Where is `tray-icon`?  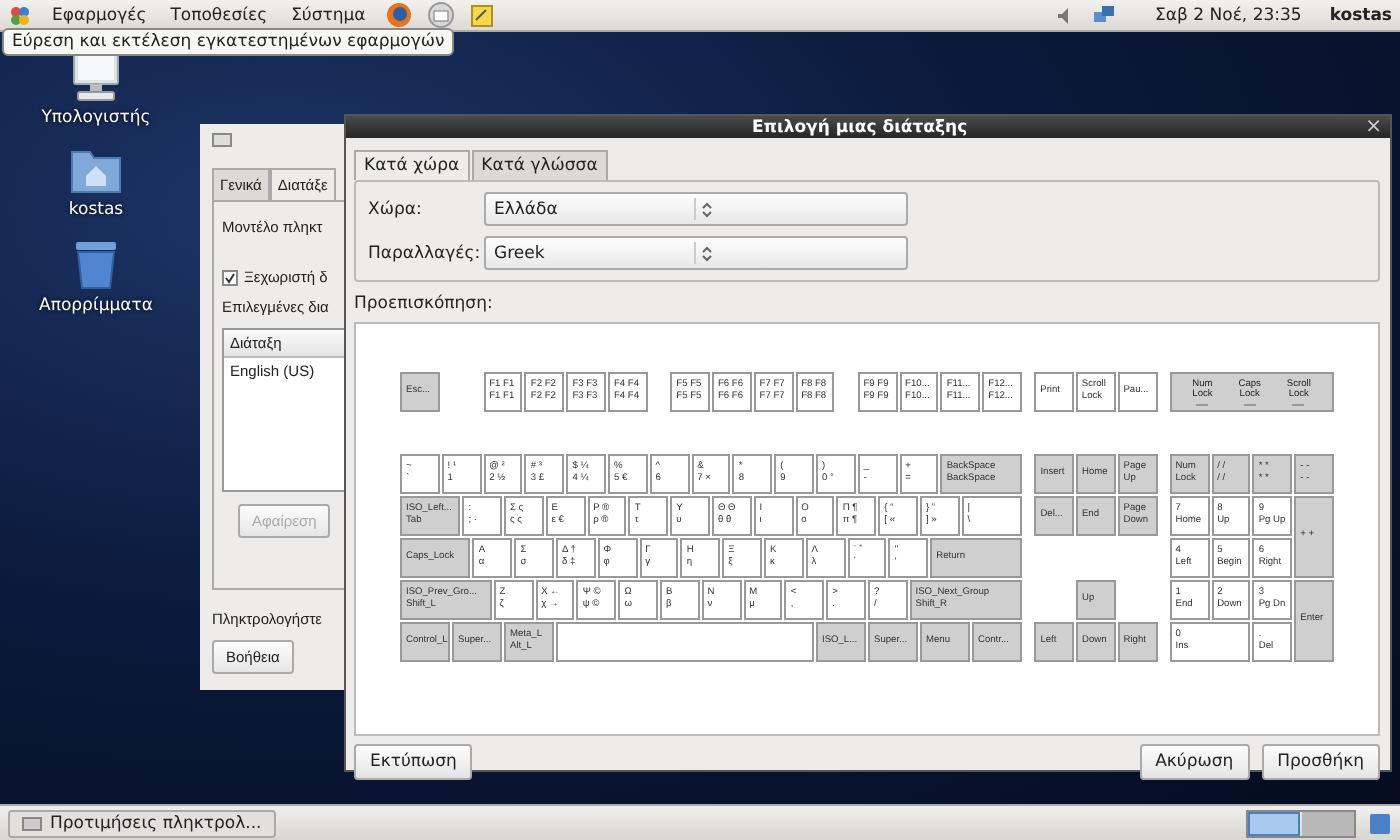 tray-icon is located at coordinates (1380, 823).